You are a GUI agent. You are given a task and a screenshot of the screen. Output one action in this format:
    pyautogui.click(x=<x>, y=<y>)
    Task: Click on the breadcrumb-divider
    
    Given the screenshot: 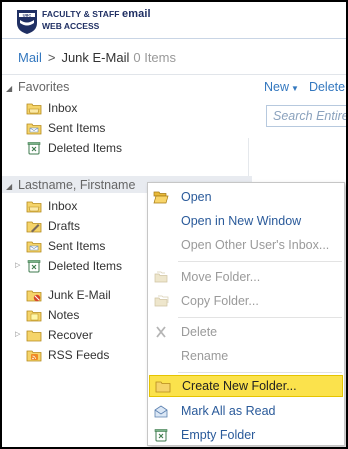 What is the action you would take?
    pyautogui.click(x=174, y=74)
    